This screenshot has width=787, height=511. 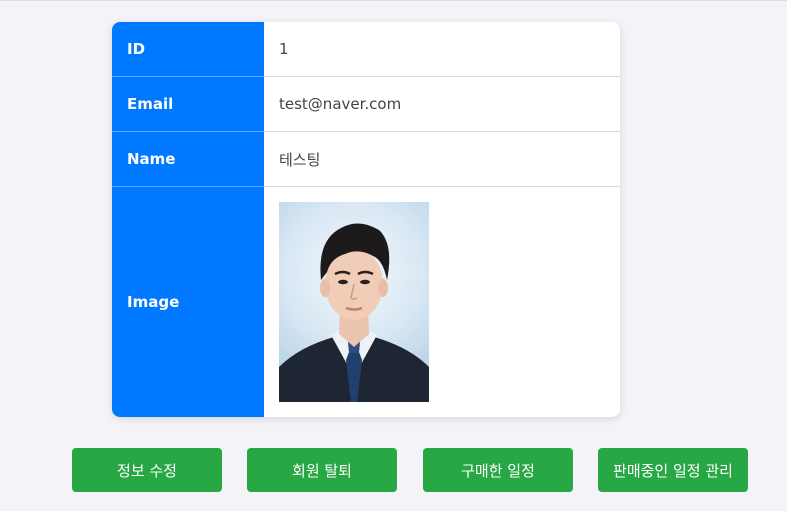 What do you see at coordinates (147, 470) in the screenshot?
I see `edit-info-button: 정보 수정` at bounding box center [147, 470].